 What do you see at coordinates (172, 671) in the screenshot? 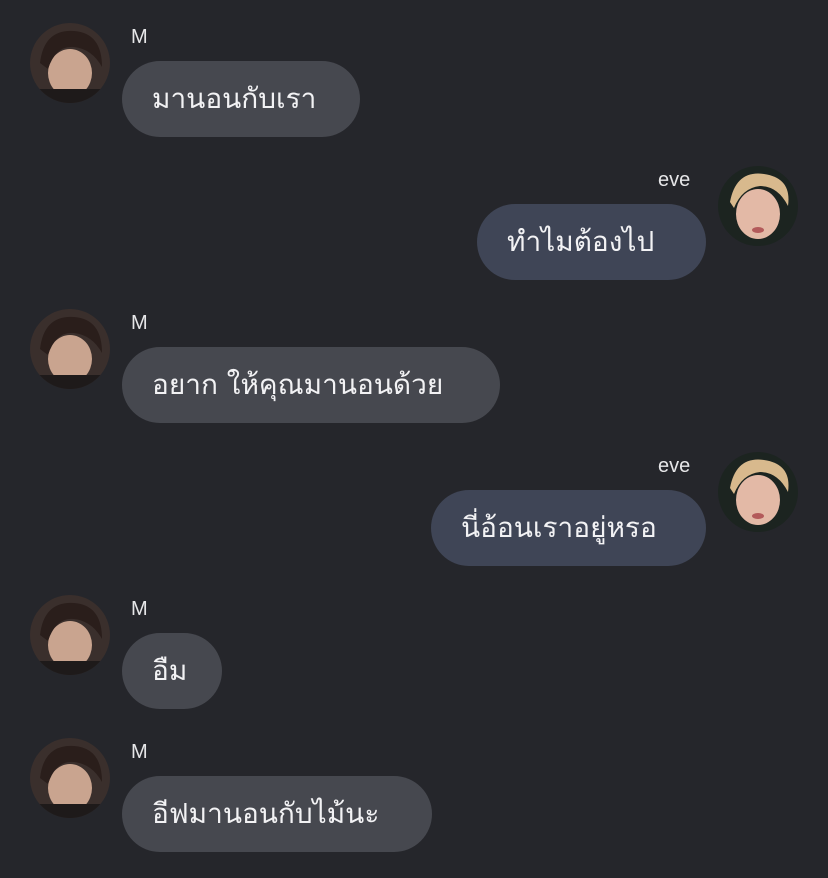
I see `message-bubble: อืม` at bounding box center [172, 671].